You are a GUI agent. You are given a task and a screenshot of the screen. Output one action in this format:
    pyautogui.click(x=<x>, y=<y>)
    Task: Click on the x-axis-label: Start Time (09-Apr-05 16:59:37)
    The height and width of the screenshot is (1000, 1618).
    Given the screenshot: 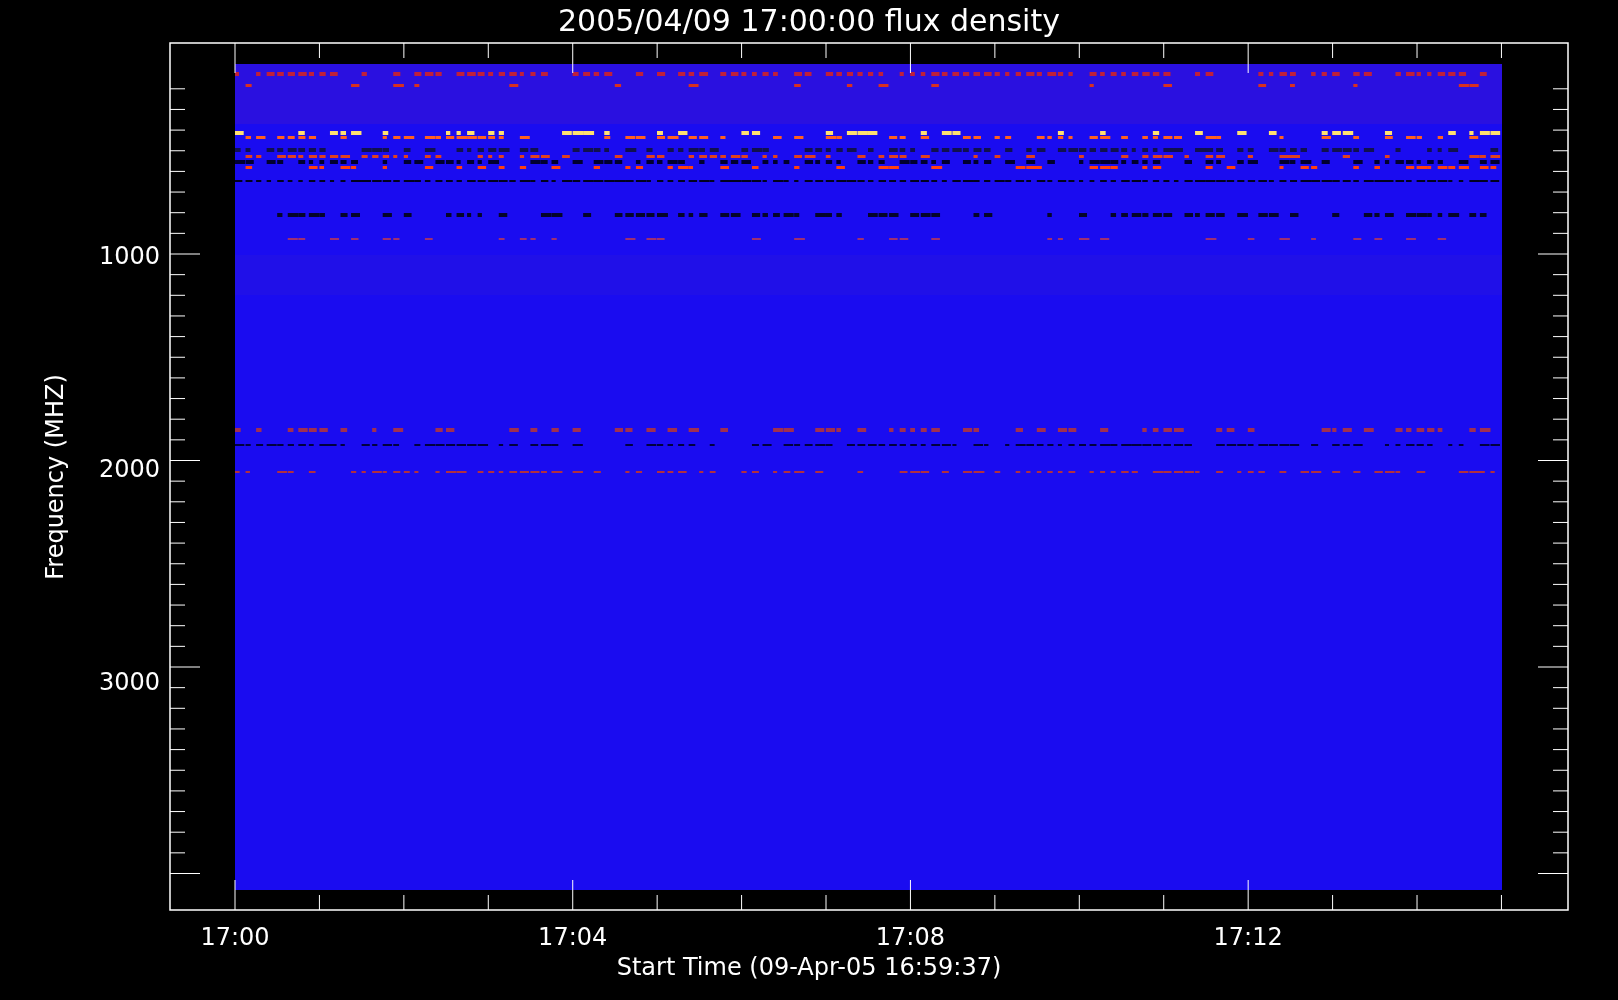 What is the action you would take?
    pyautogui.click(x=809, y=967)
    